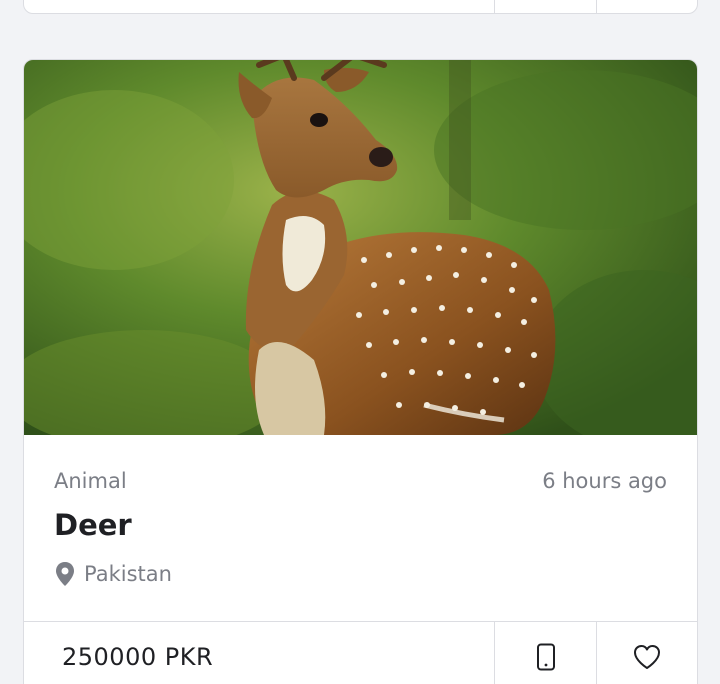 The width and height of the screenshot is (720, 684). I want to click on listing-location: Pakistan, so click(113, 574).